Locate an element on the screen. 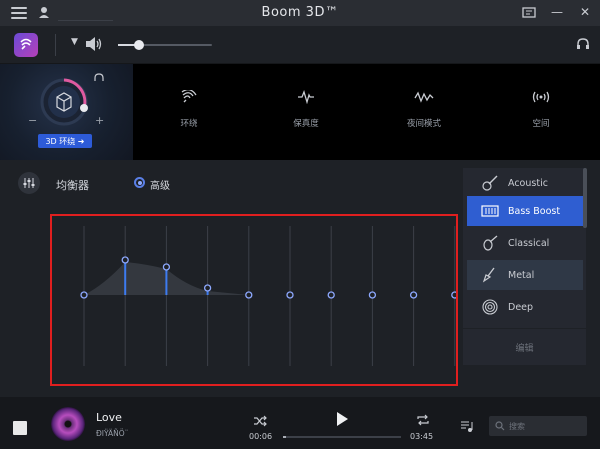  equalizer-header: 均衡器 高级 is located at coordinates (231, 183).